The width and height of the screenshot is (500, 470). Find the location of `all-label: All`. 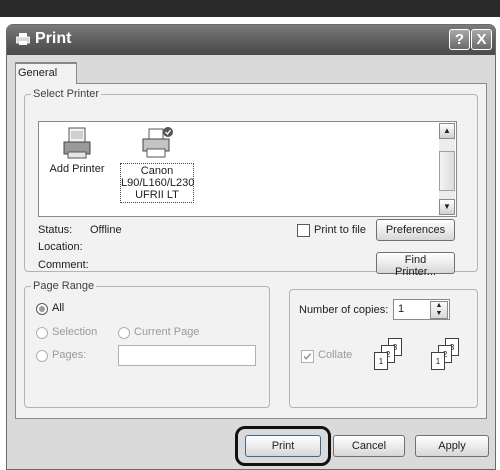

all-label: All is located at coordinates (58, 308).